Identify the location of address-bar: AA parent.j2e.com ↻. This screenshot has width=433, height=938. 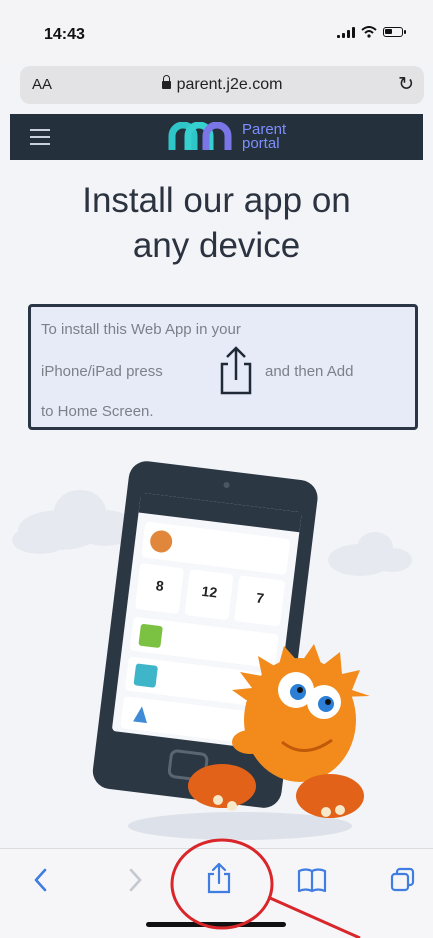
(222, 85).